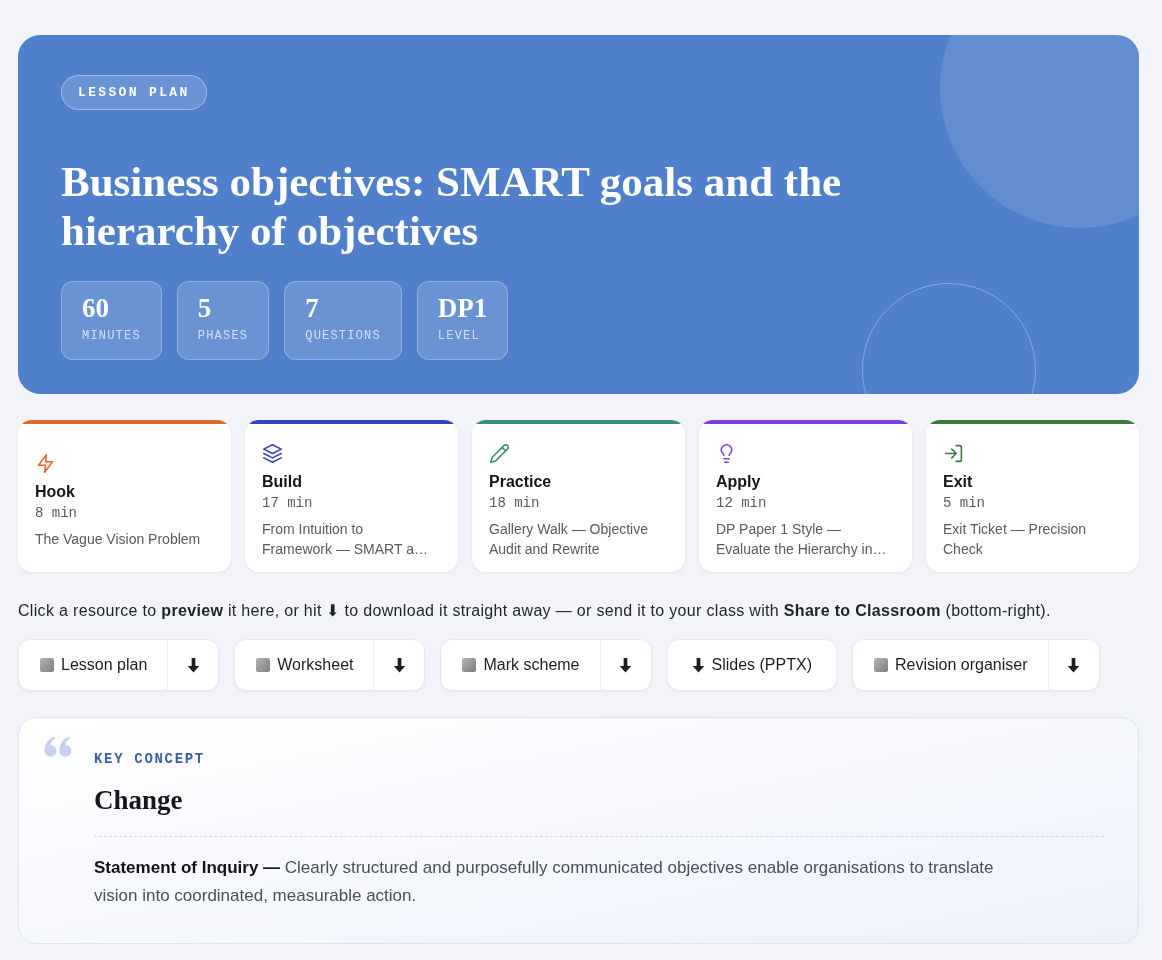 This screenshot has height=960, width=1162. I want to click on pencil-icon, so click(499, 453).